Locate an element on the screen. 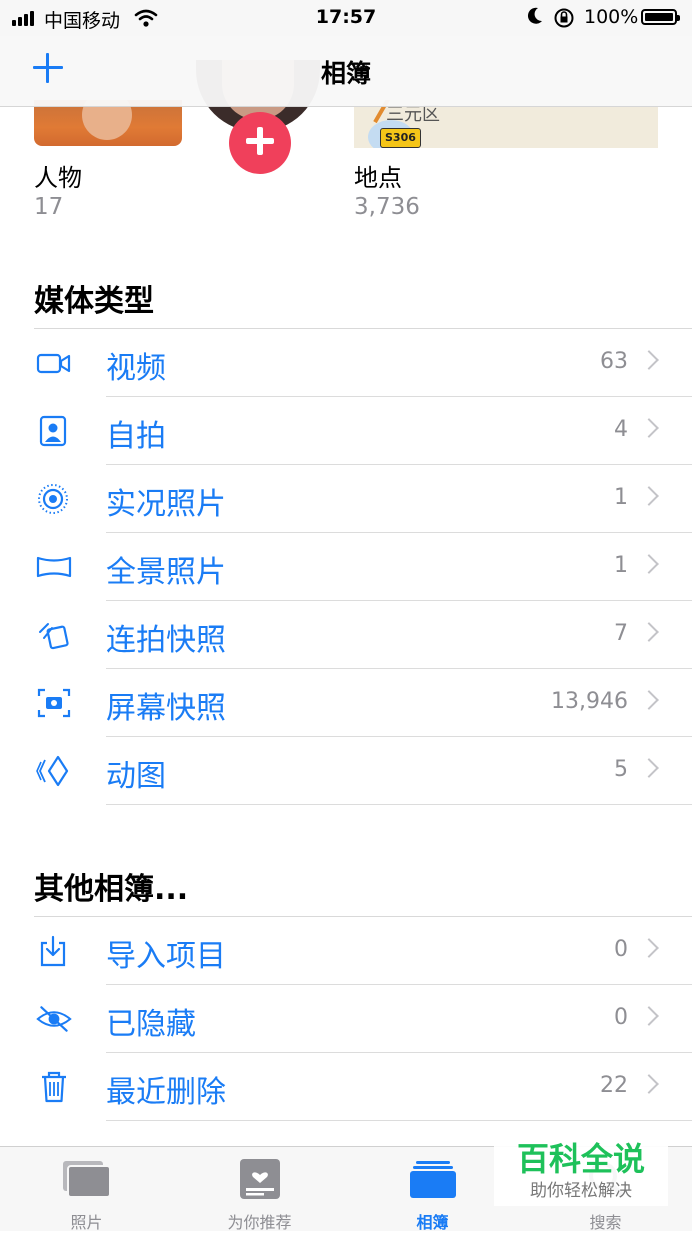  navigation-bar: 相簿 is located at coordinates (346, 71).